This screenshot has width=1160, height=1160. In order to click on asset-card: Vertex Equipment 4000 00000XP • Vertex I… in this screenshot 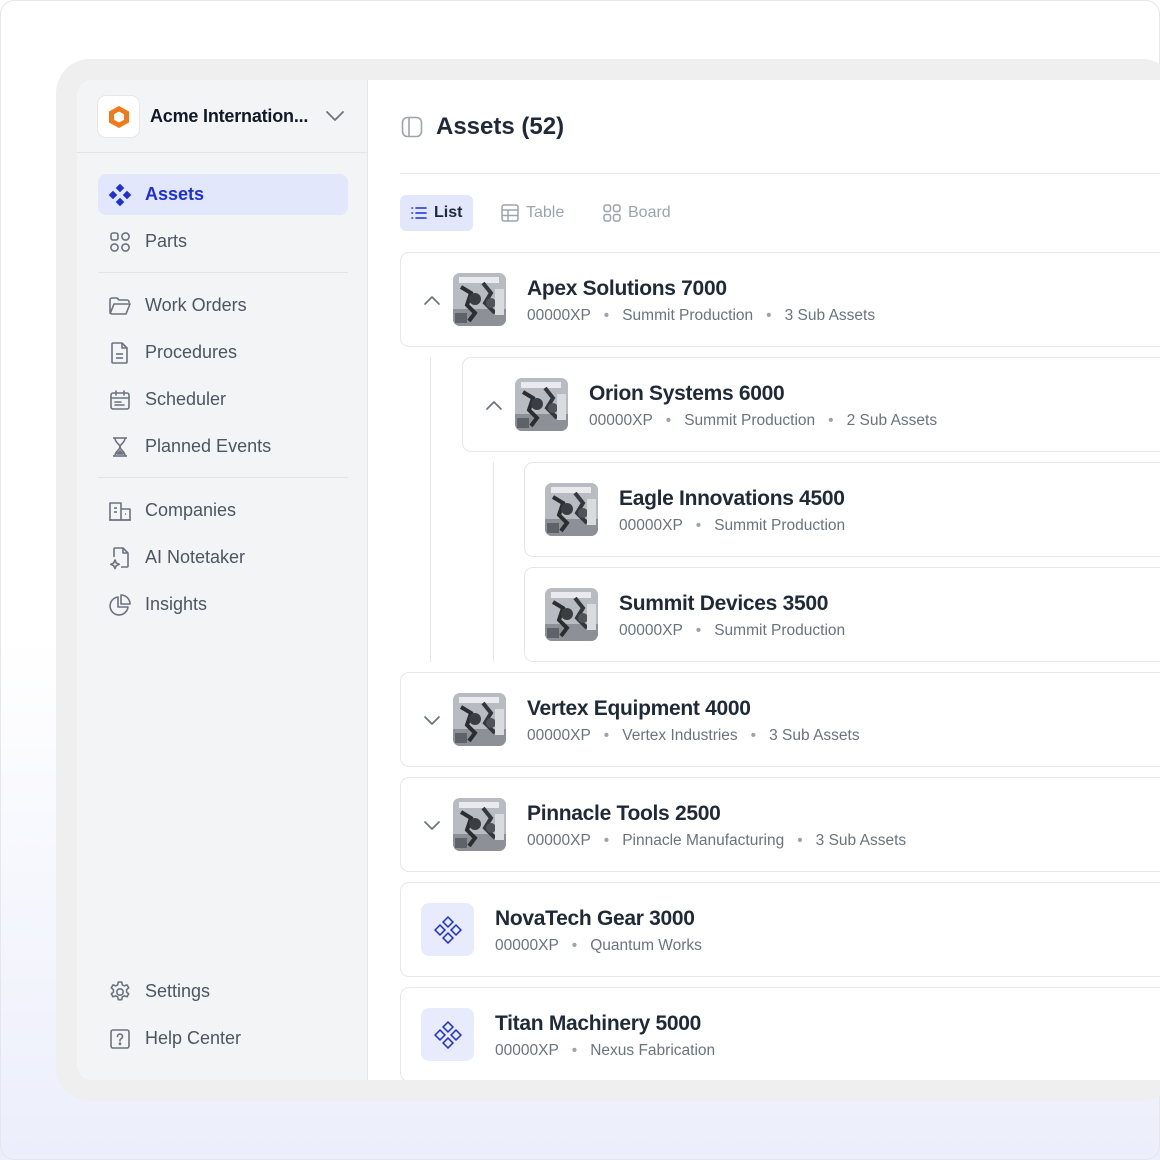, I will do `click(780, 719)`.